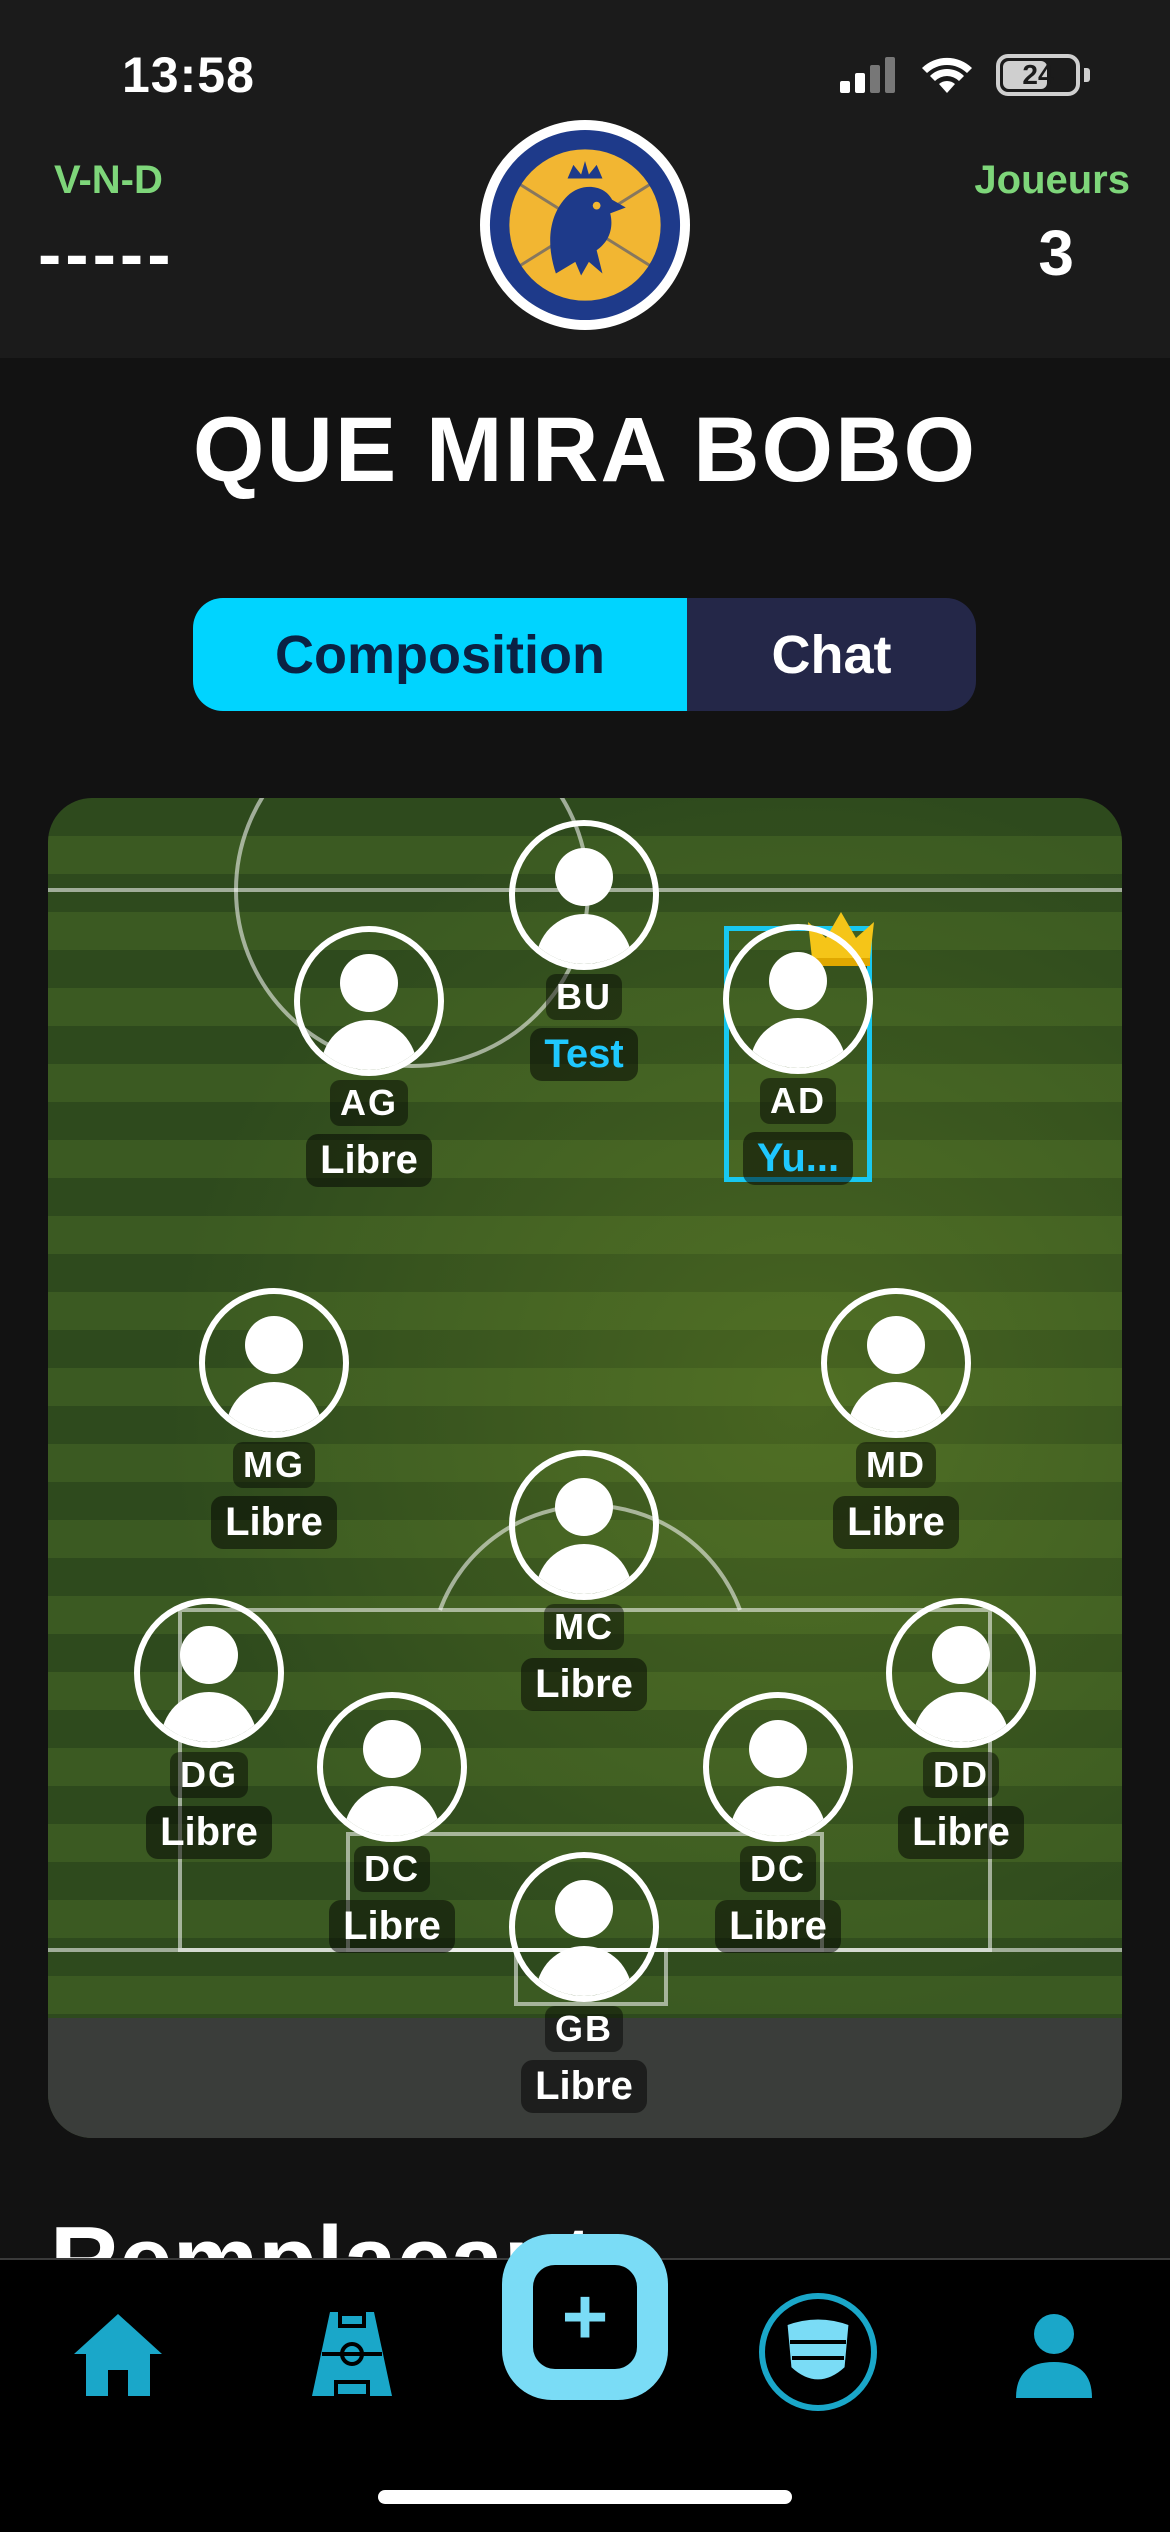 This screenshot has width=1170, height=2532. I want to click on team-name: QUE MIRA BOBO, so click(585, 450).